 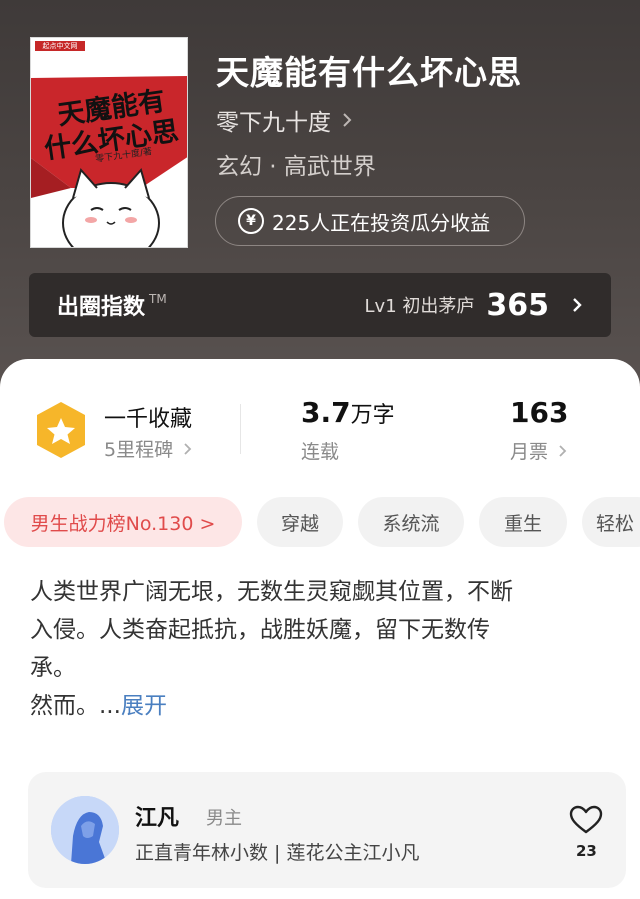 What do you see at coordinates (240, 429) in the screenshot?
I see `stats-divider` at bounding box center [240, 429].